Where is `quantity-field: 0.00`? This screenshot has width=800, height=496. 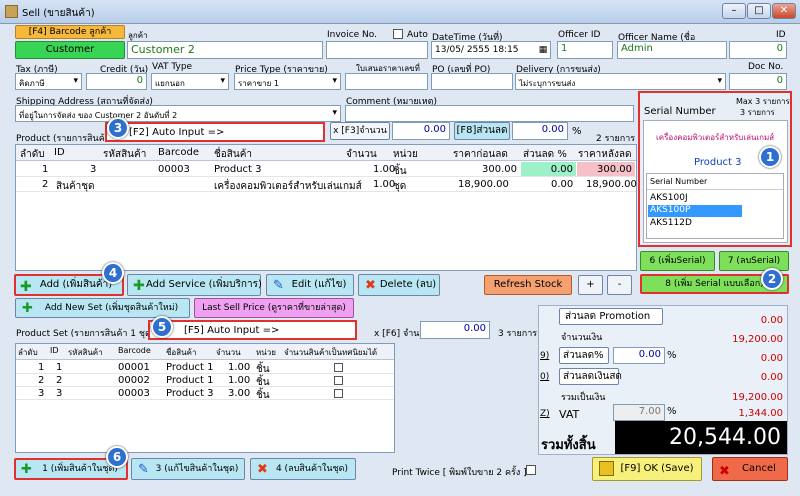
quantity-field: 0.00 is located at coordinates (421, 131).